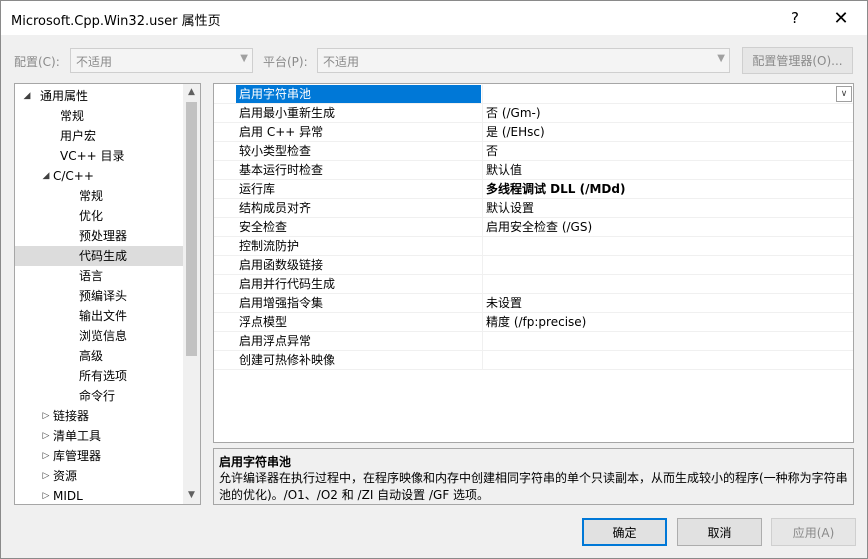 The image size is (868, 559). I want to click on dropdown-chevron-icon: ∨, so click(844, 94).